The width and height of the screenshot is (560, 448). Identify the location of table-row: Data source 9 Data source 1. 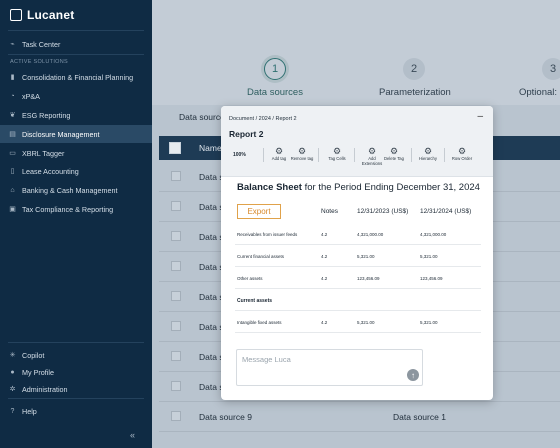
(359, 417).